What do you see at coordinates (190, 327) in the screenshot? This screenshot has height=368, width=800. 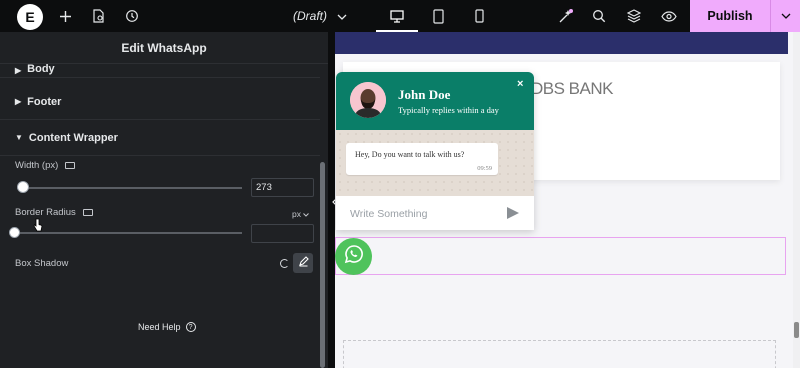 I see `question-icon: ?` at bounding box center [190, 327].